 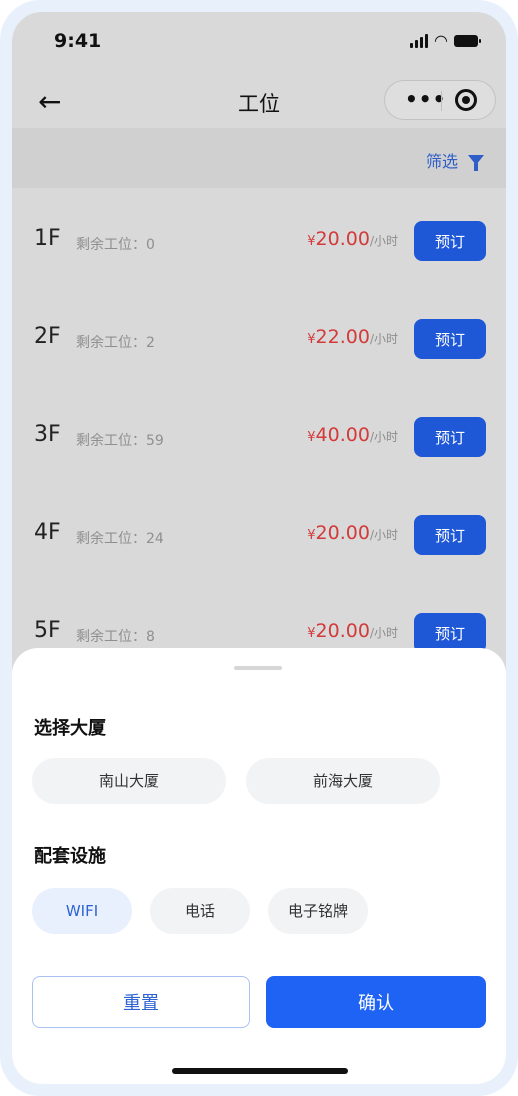 I want to click on floor-label: 2F, so click(x=47, y=336).